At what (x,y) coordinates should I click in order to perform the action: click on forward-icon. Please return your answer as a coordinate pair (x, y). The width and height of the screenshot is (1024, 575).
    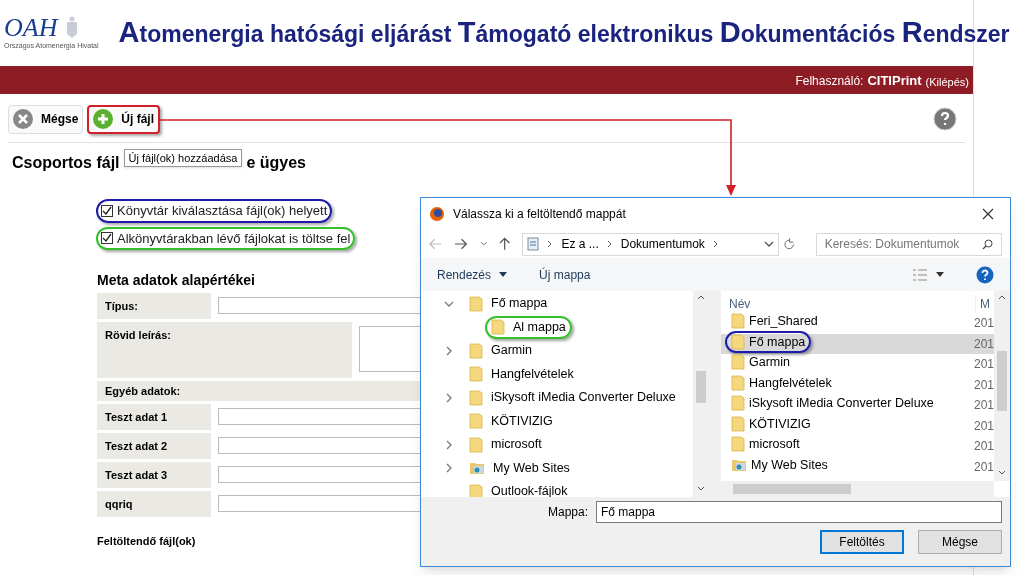
    Looking at the image, I should click on (461, 244).